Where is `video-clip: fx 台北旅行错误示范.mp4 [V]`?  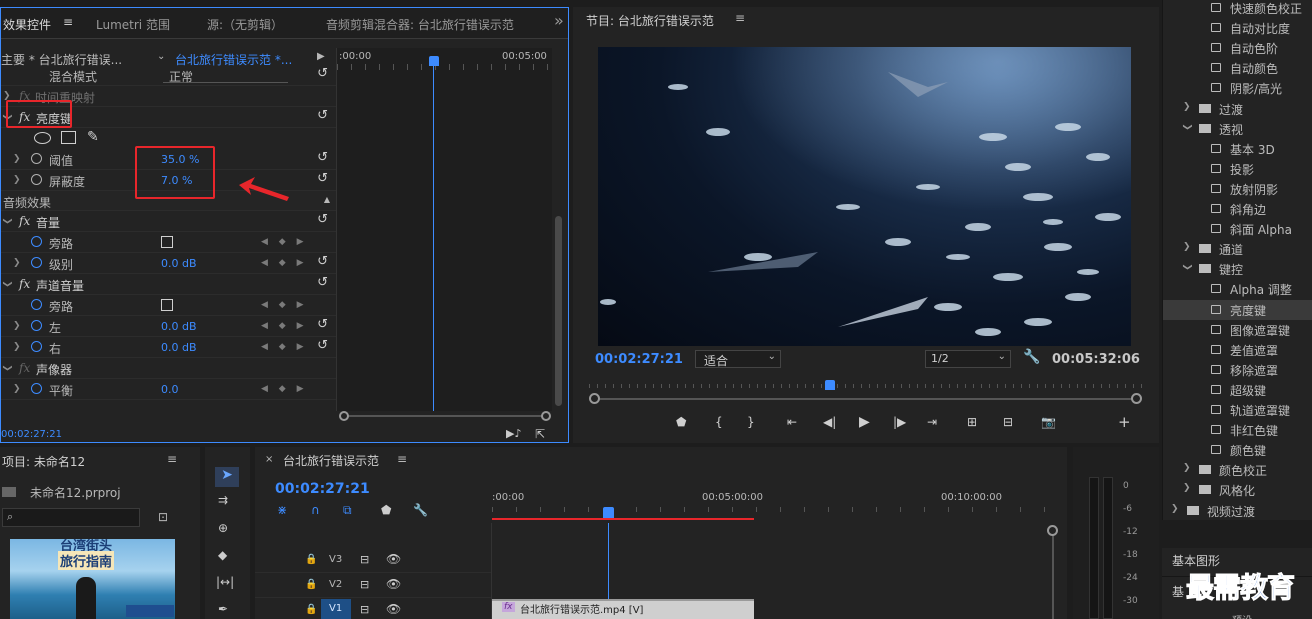 video-clip: fx 台北旅行错误示范.mp4 [V] is located at coordinates (623, 609).